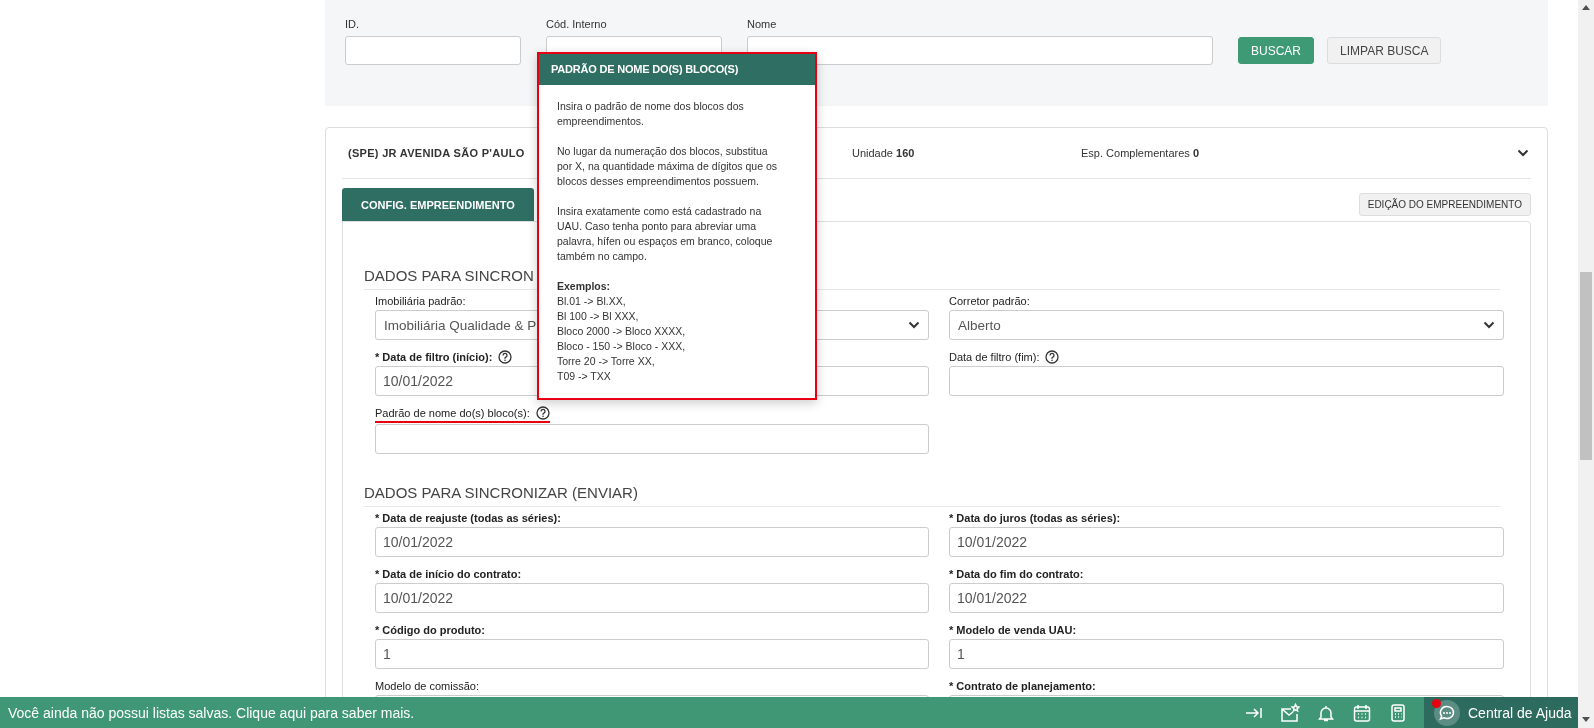 The image size is (1594, 728). I want to click on field-label: * Data do juros (todas as séries):, so click(1035, 518).